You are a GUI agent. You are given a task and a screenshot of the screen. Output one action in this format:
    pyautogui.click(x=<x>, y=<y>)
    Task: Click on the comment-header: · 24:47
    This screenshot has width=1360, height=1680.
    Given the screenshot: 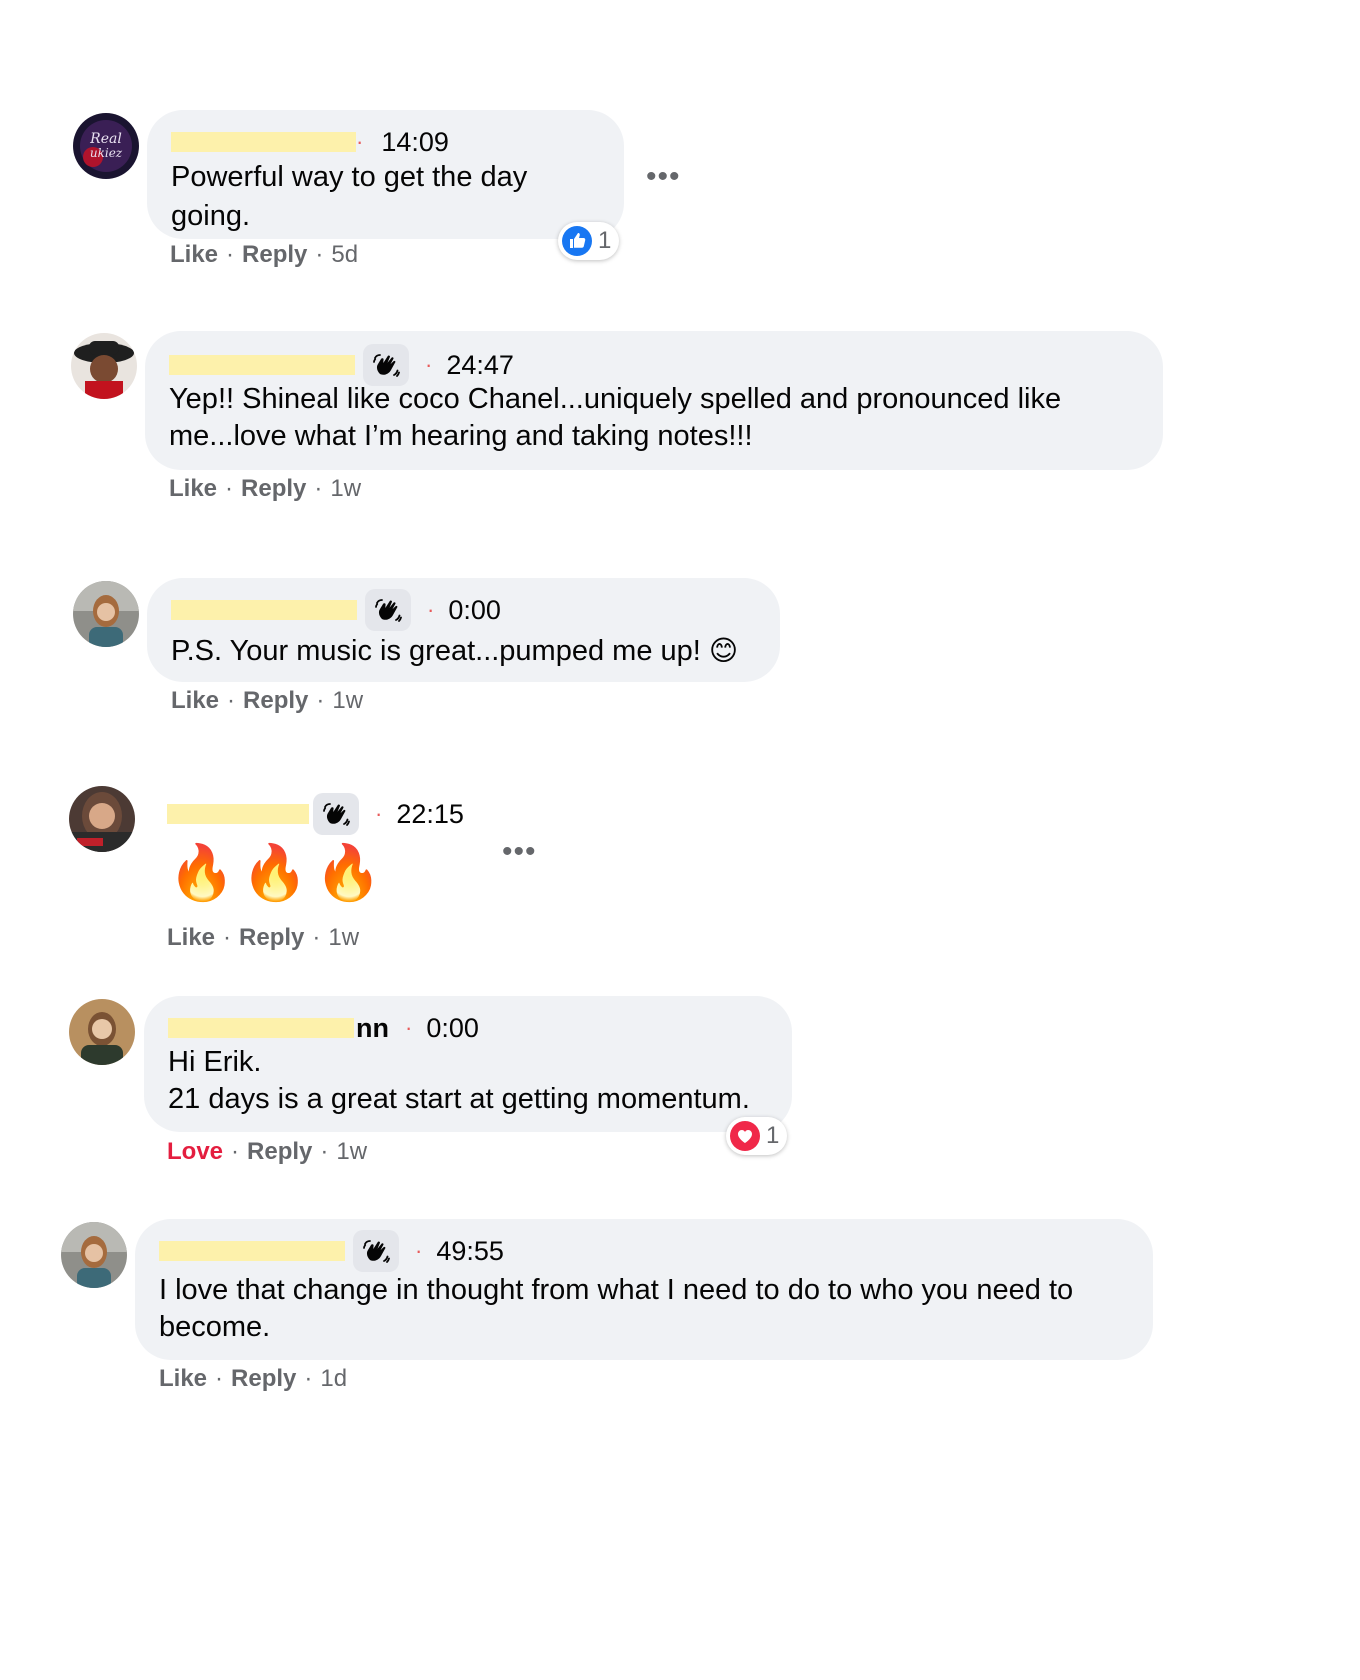 What is the action you would take?
    pyautogui.click(x=341, y=365)
    